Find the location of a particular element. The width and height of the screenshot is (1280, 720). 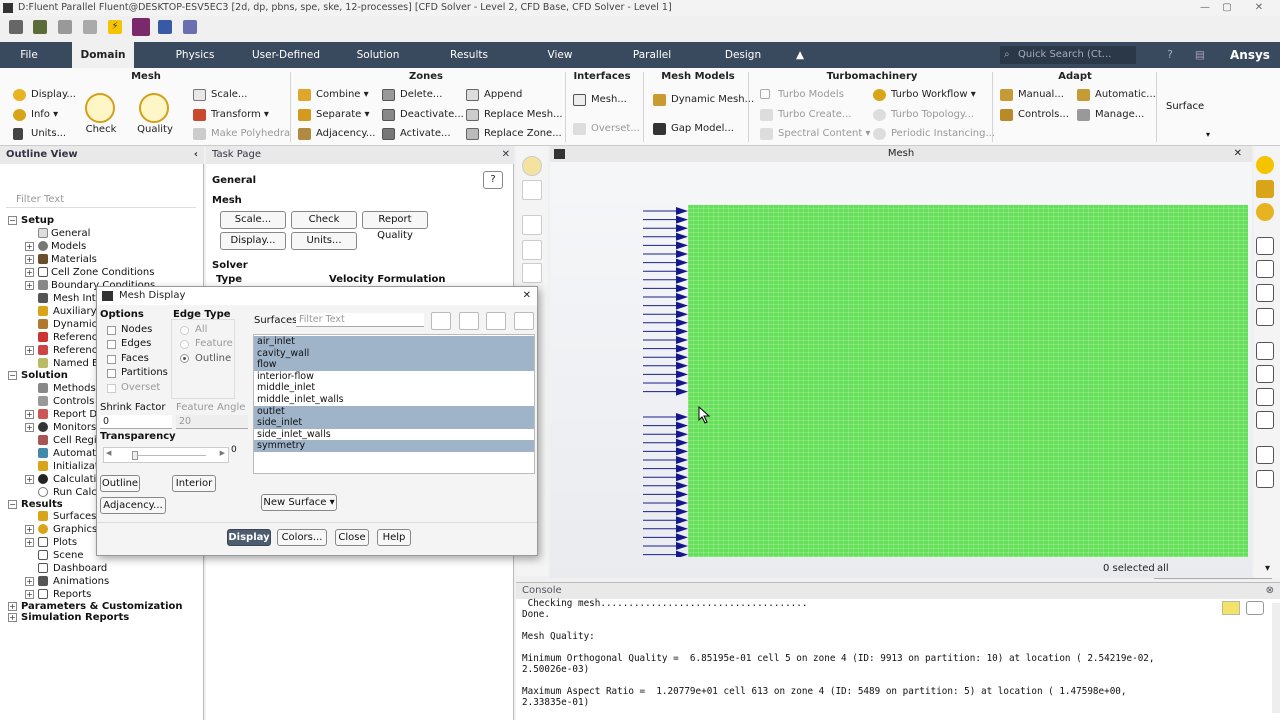

nodes-checkbox is located at coordinates (111, 330).